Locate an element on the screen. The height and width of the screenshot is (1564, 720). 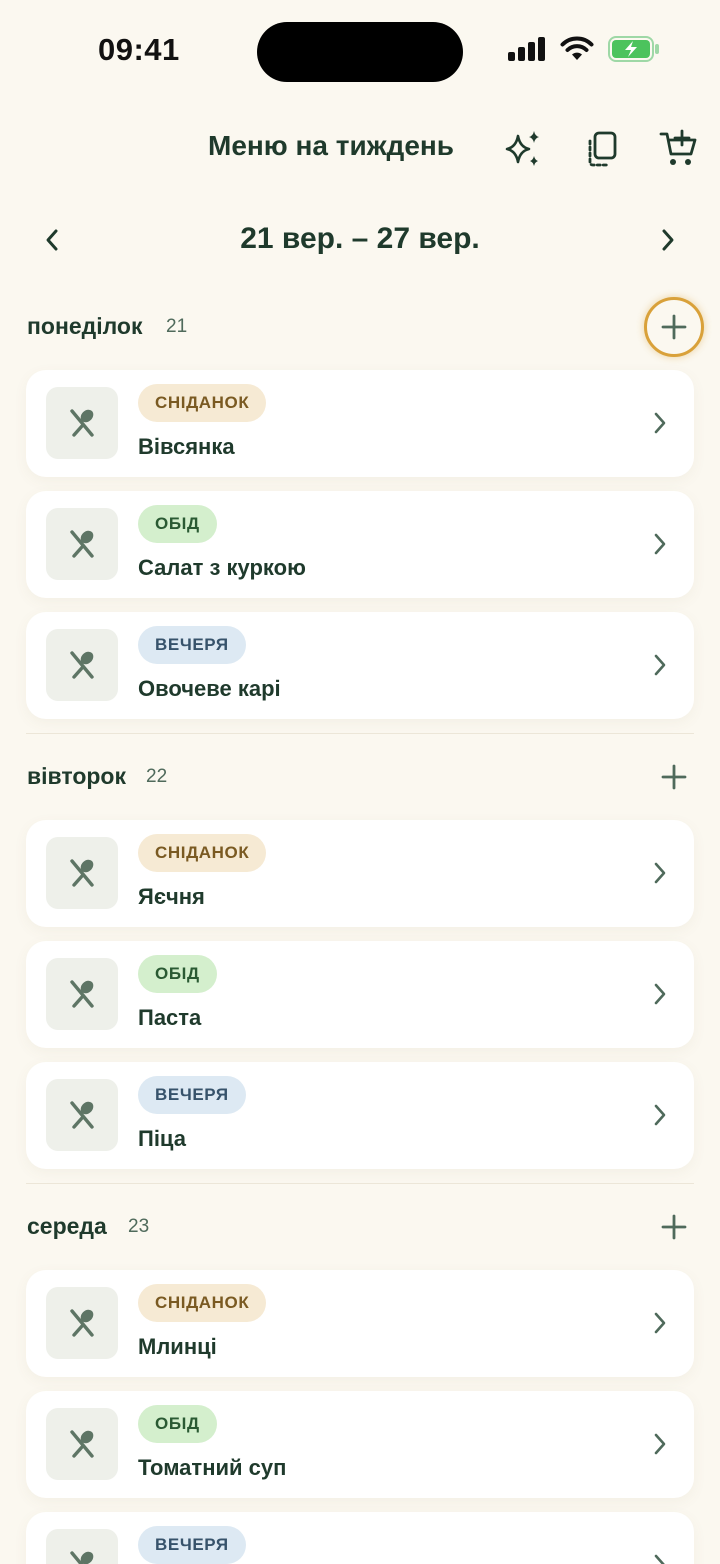
day-name: вівторок is located at coordinates (76, 776).